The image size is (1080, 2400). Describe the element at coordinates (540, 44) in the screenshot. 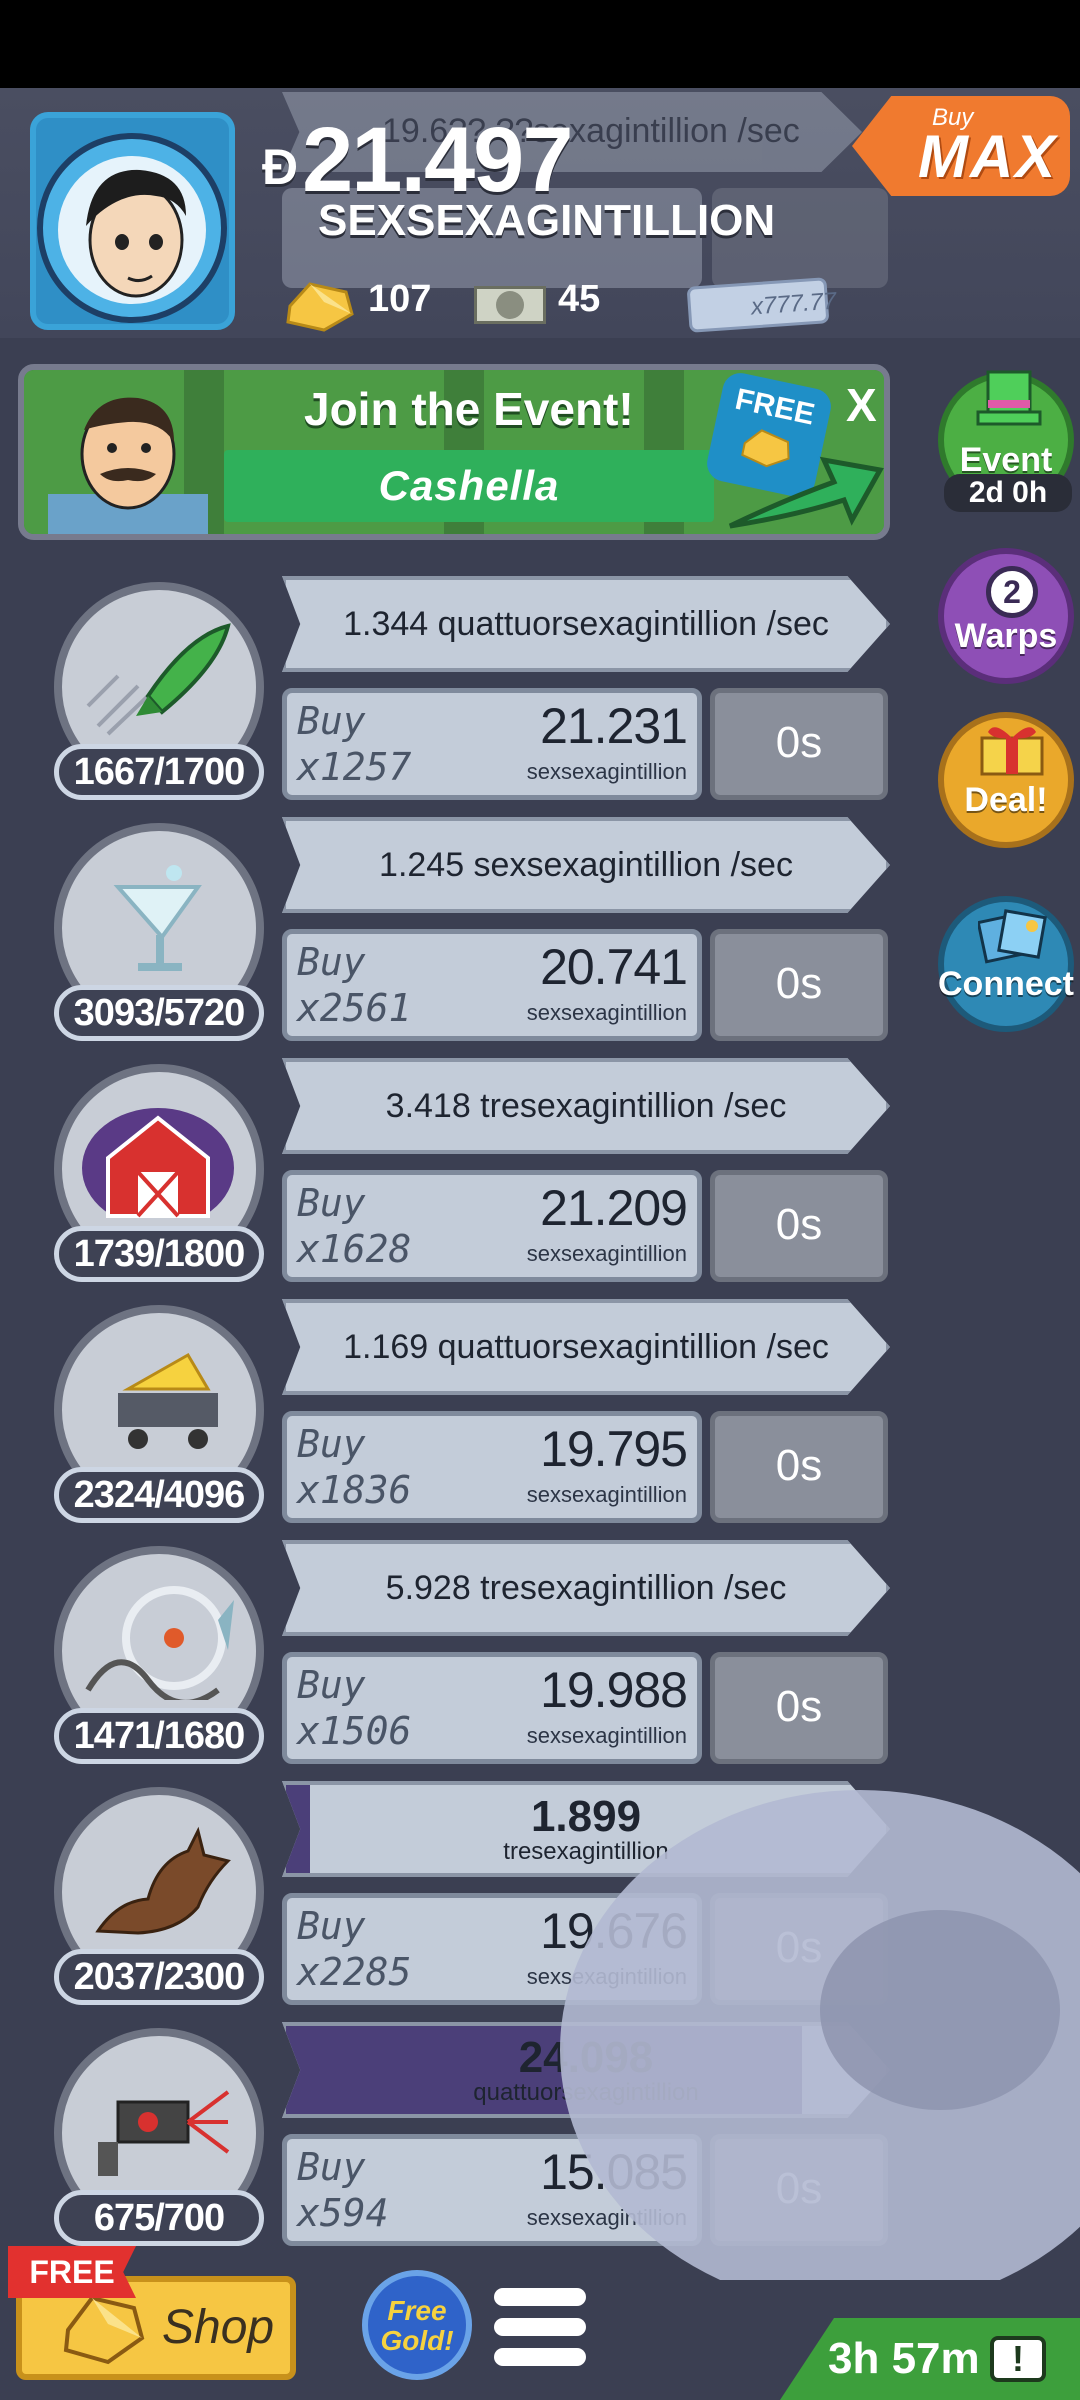

I see `status-bar` at that location.